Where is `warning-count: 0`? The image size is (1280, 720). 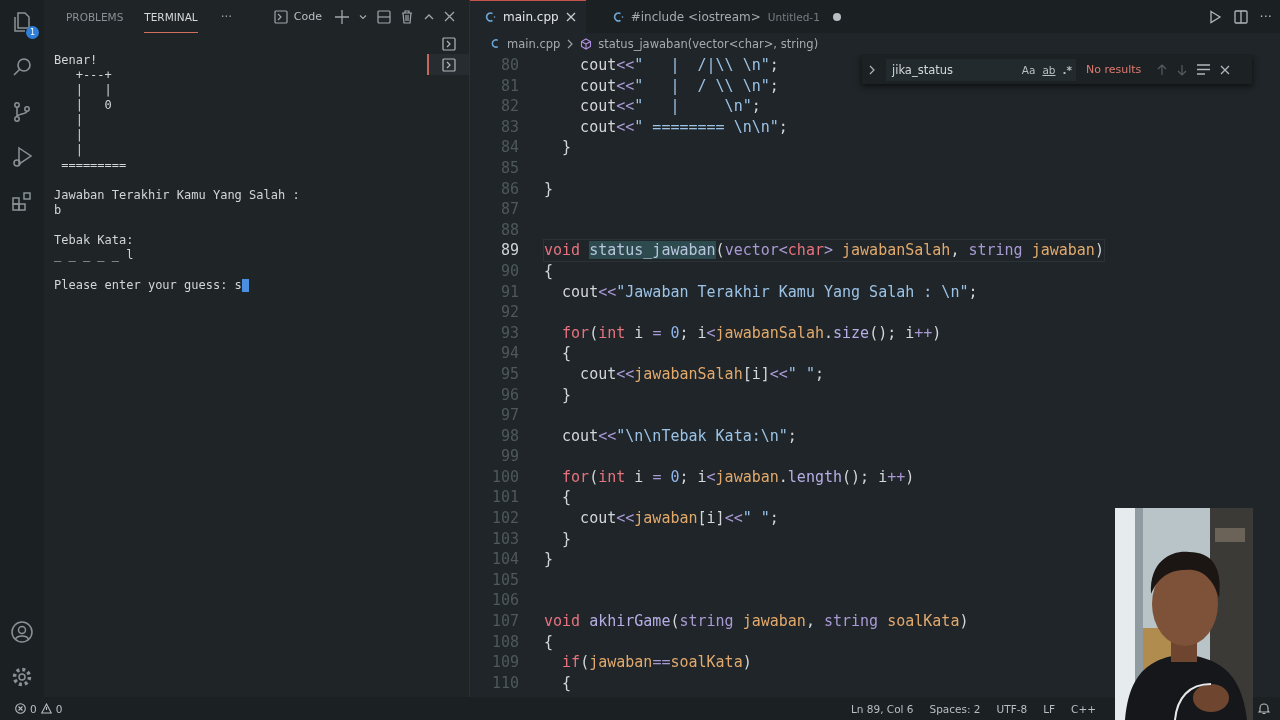
warning-count: 0 is located at coordinates (59, 708).